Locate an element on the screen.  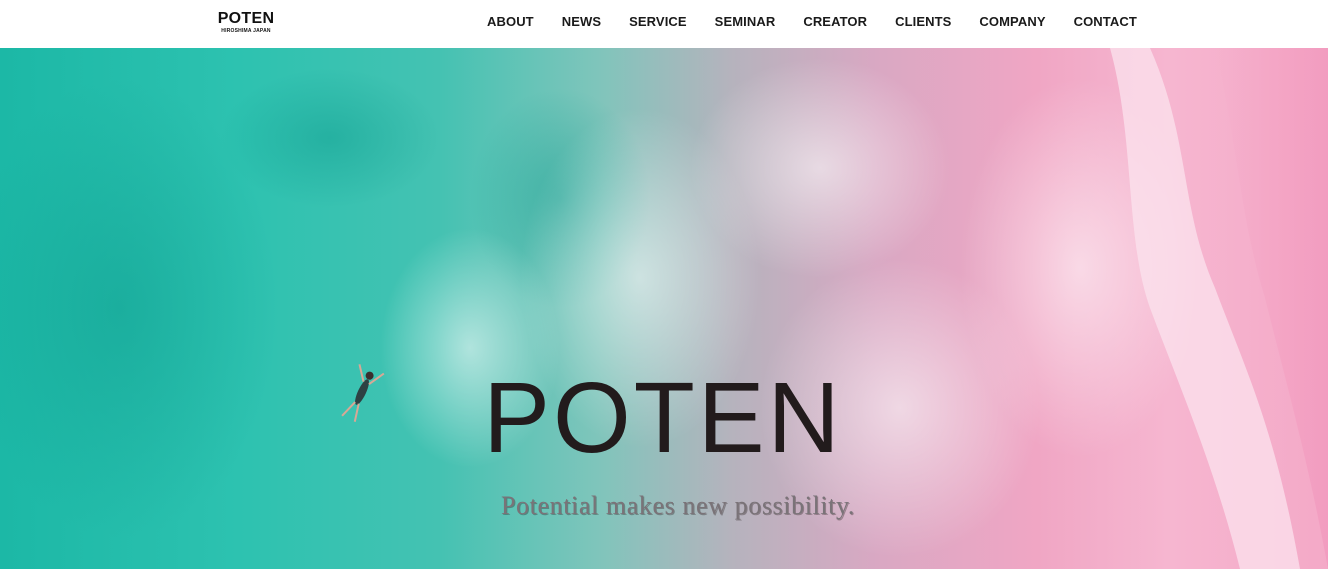
hero-title: POTEN is located at coordinates (663, 418).